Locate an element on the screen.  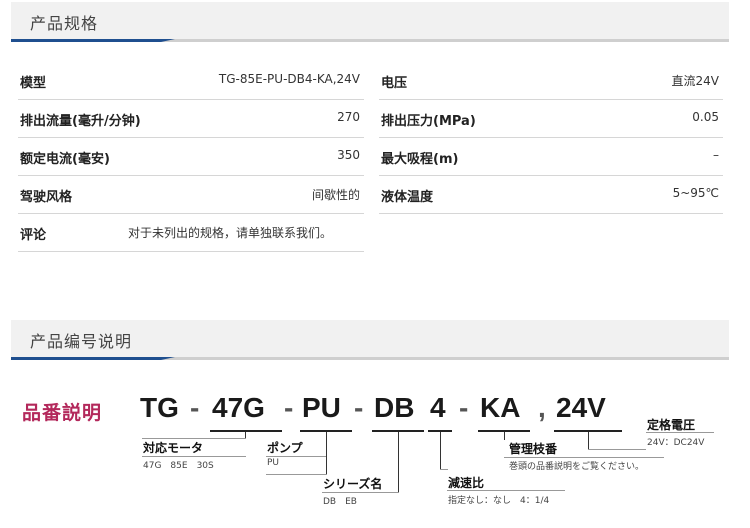
leader-reduction-h is located at coordinates (444, 469).